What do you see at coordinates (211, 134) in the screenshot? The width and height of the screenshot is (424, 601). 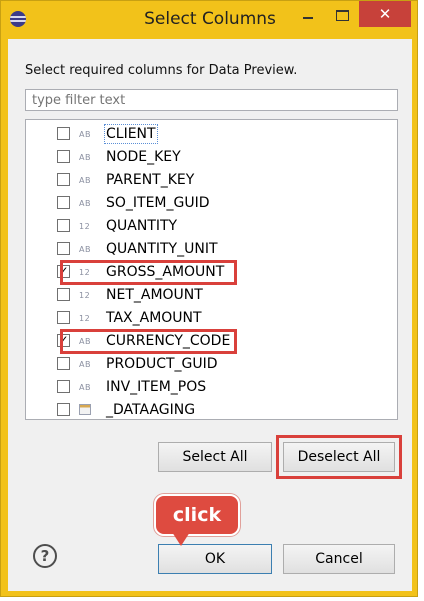 I see `list-item: AB CLIENT` at bounding box center [211, 134].